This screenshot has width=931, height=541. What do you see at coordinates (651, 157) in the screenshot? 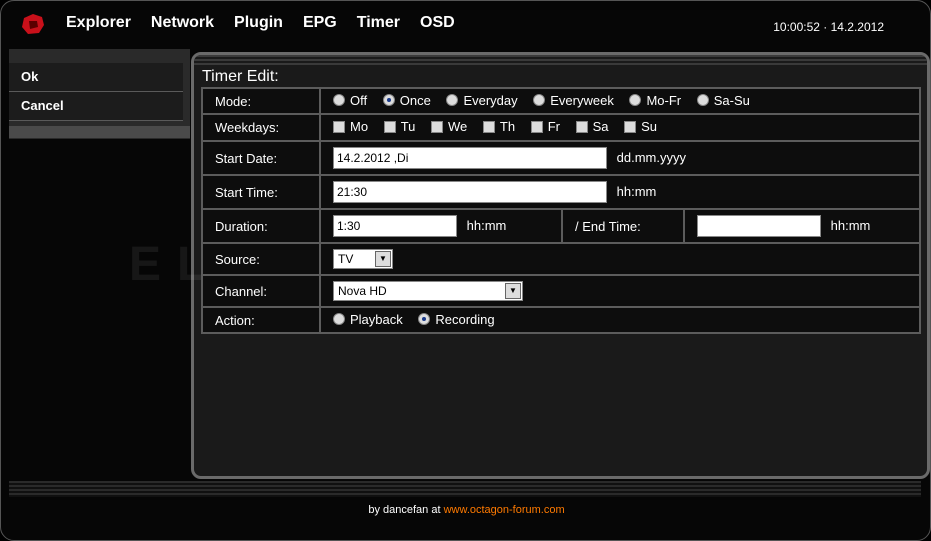
I see `start-date-hint: dd.mm.yyyy` at bounding box center [651, 157].